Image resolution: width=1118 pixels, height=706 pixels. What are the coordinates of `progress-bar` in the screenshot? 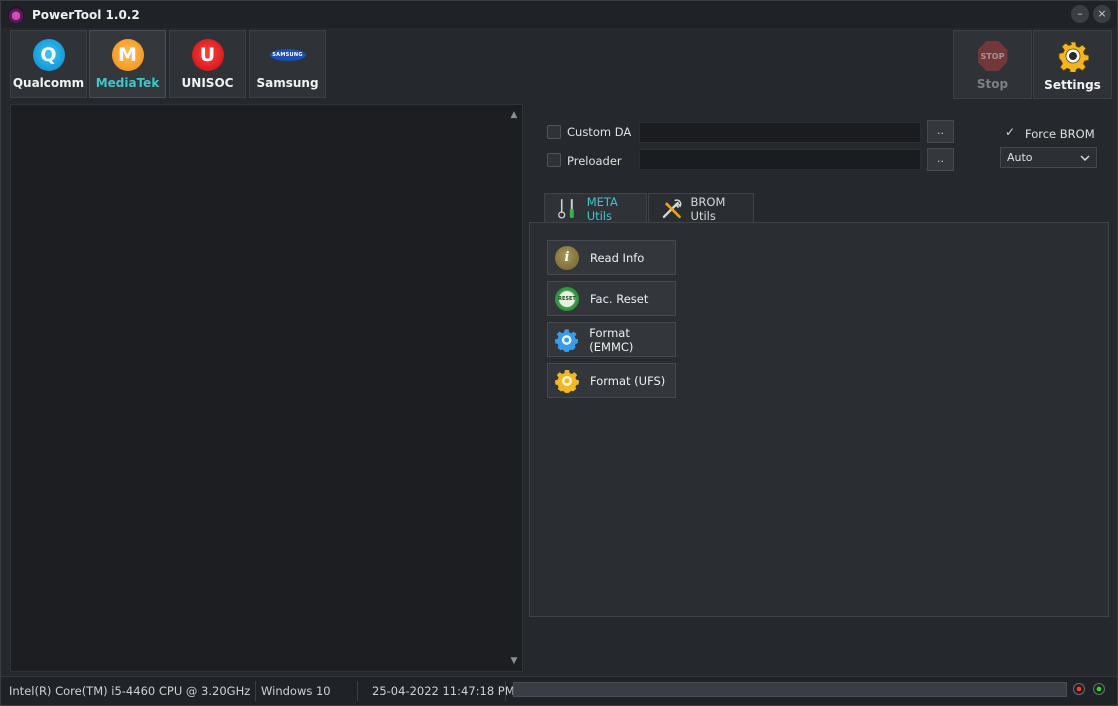 It's located at (790, 689).